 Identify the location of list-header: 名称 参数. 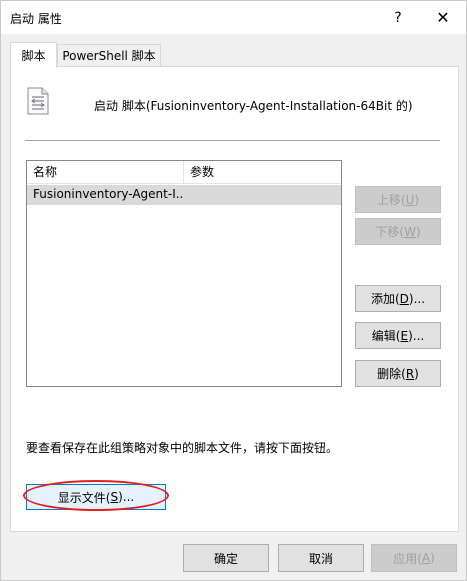
(184, 172).